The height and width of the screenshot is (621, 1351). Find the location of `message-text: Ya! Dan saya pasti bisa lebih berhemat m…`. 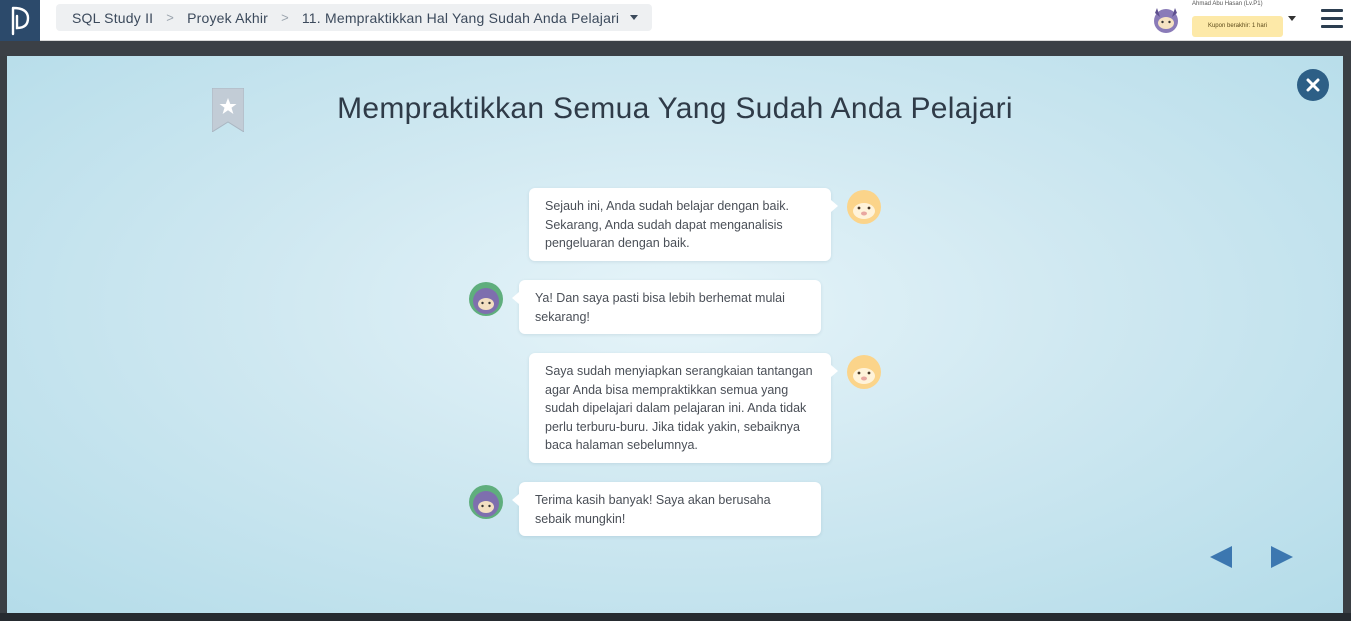

message-text: Ya! Dan saya pasti bisa lebih berhemat m… is located at coordinates (660, 307).